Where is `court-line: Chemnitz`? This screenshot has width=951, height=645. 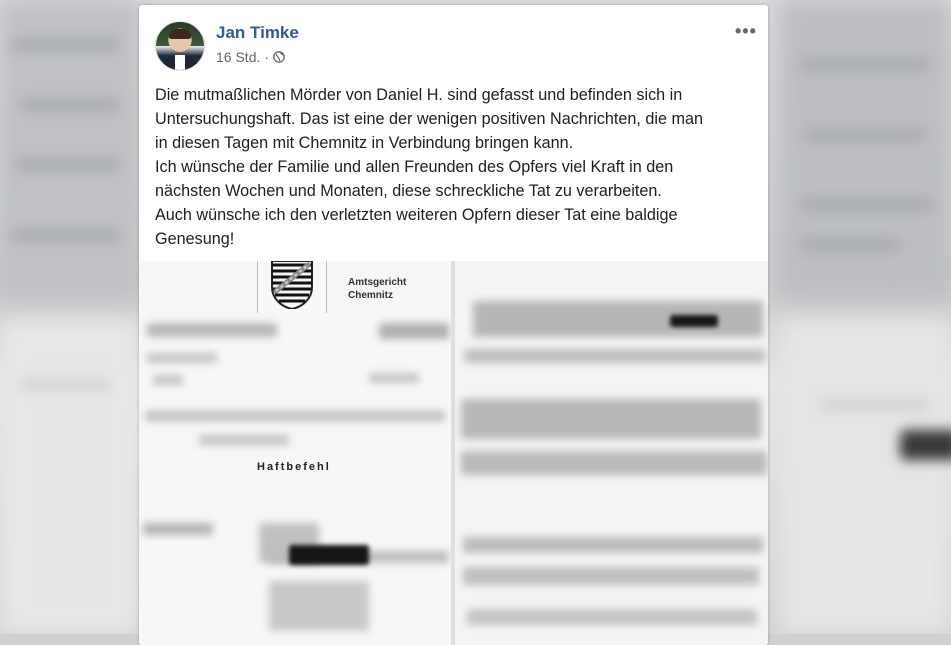 court-line: Chemnitz is located at coordinates (370, 295).